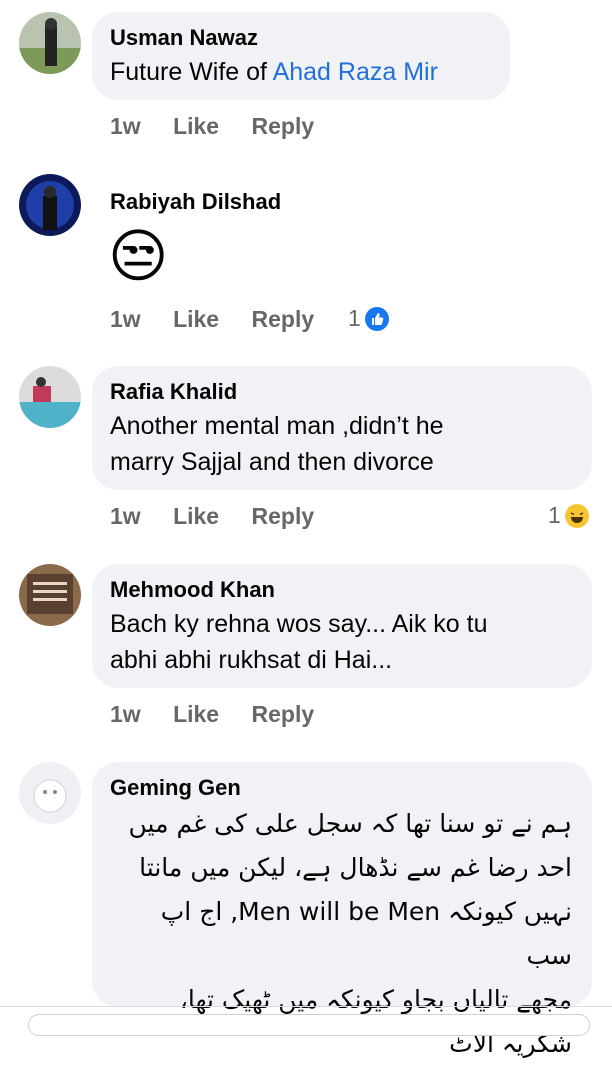 The width and height of the screenshot is (612, 1066). I want to click on comment-text-line: Bach ky rehna wos say... Aik ko tu, so click(299, 624).